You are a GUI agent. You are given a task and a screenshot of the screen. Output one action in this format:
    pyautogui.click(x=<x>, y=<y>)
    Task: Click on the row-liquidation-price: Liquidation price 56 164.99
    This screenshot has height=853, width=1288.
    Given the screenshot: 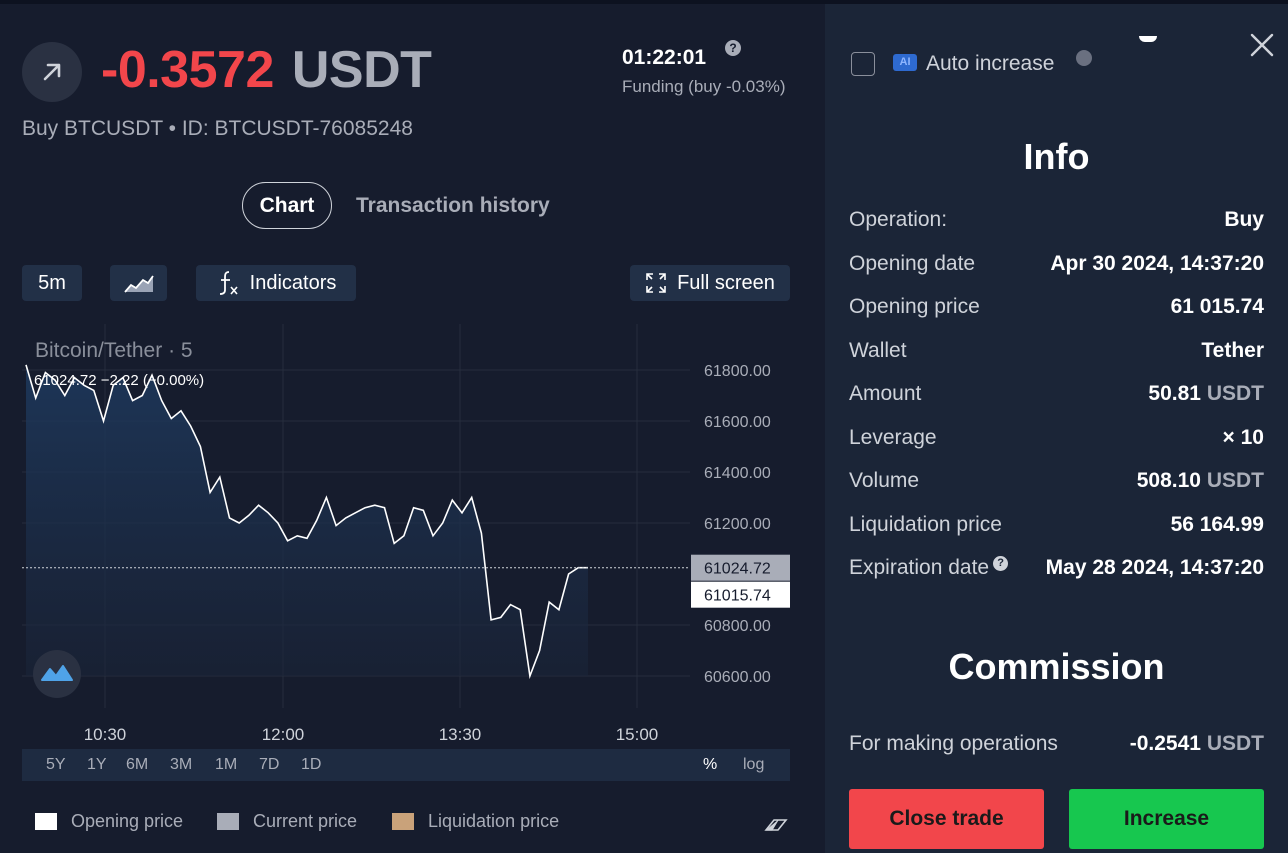 What is the action you would take?
    pyautogui.click(x=1056, y=525)
    